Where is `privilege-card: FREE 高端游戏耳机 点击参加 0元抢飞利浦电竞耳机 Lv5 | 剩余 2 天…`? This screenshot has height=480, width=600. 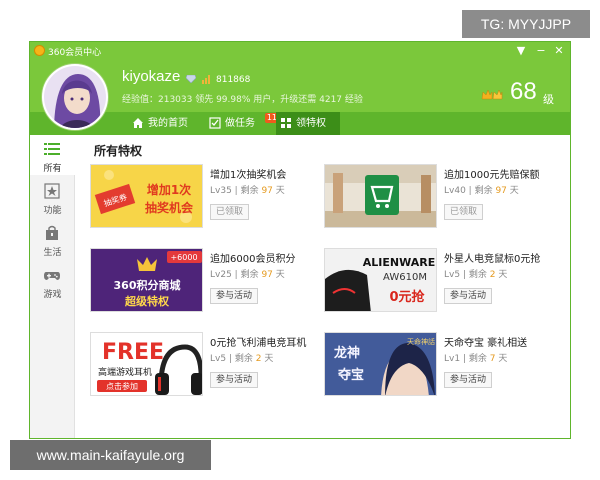 privilege-card: FREE 高端游戏耳机 点击参加 0元抢飞利浦电竞耳机 Lv5 | 剩余 2 天… is located at coordinates (199, 367).